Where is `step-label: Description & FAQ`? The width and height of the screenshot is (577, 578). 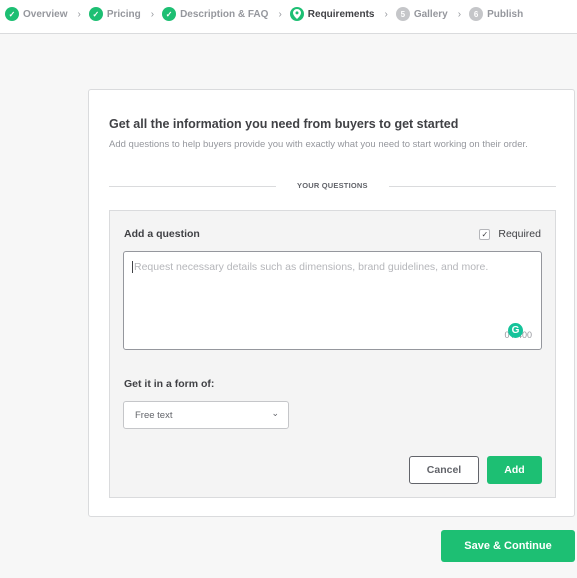
step-label: Description & FAQ is located at coordinates (224, 14).